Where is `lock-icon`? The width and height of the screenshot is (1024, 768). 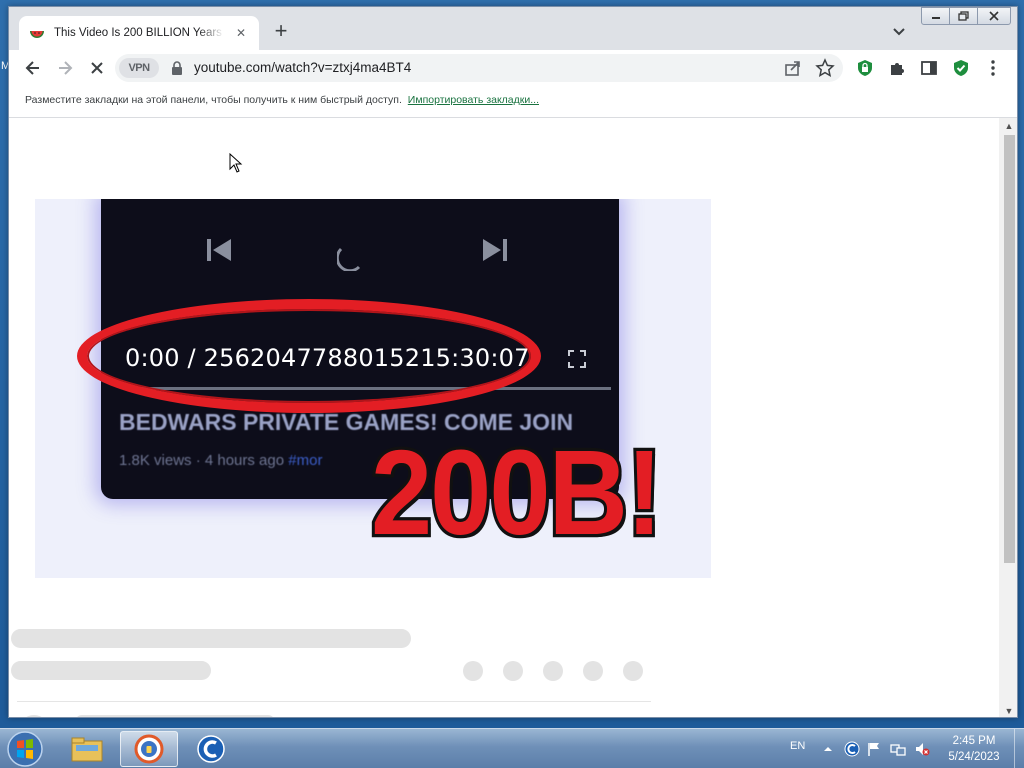
lock-icon is located at coordinates (177, 68).